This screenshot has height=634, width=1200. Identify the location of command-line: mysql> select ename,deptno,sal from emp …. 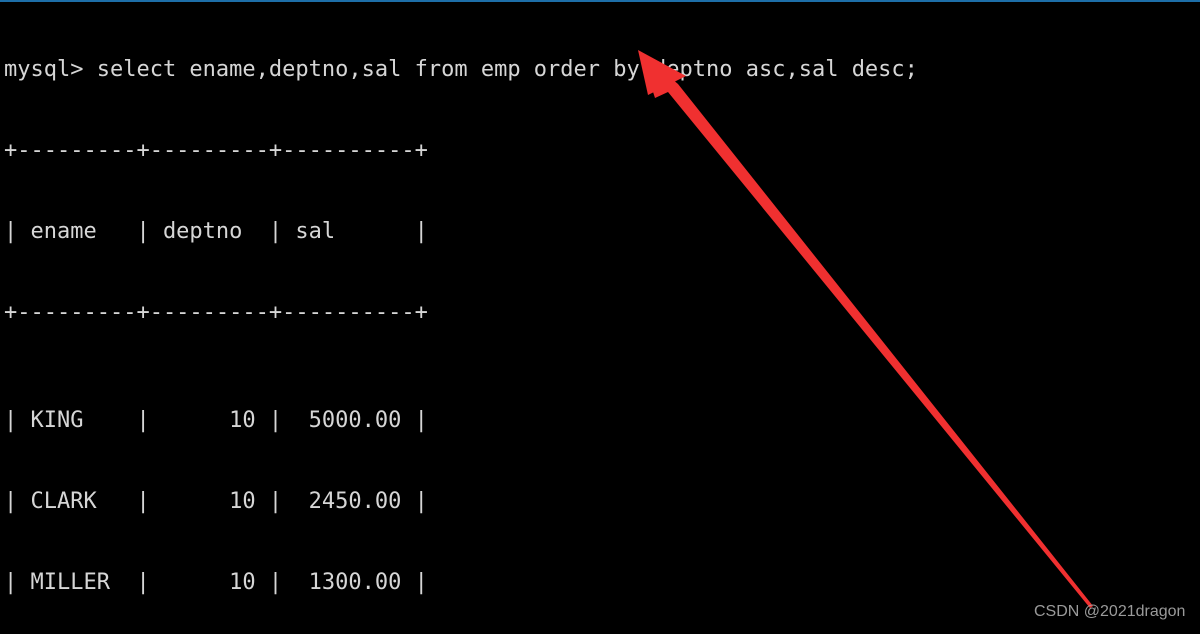
(461, 69).